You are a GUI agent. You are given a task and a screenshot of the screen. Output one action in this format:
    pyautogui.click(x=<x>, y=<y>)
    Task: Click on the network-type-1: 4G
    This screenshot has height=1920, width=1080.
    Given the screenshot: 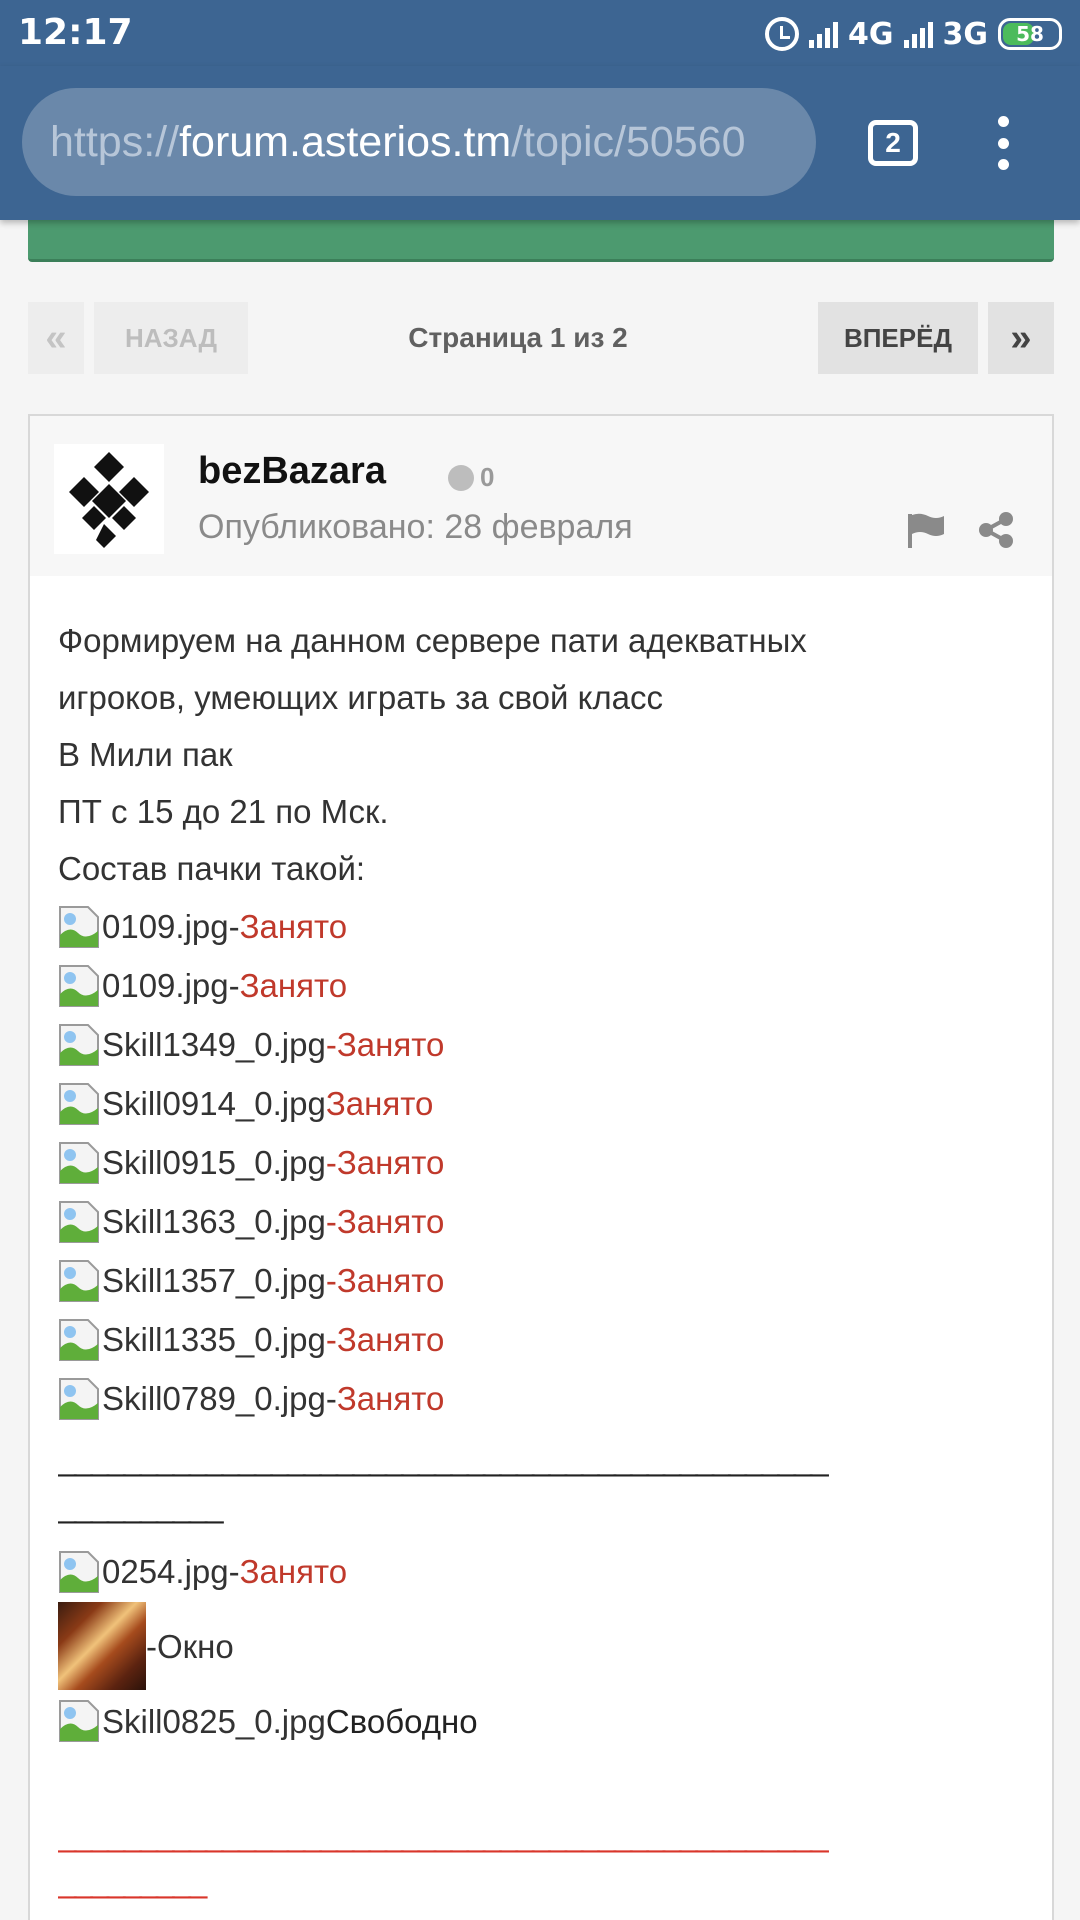 What is the action you would take?
    pyautogui.click(x=871, y=34)
    